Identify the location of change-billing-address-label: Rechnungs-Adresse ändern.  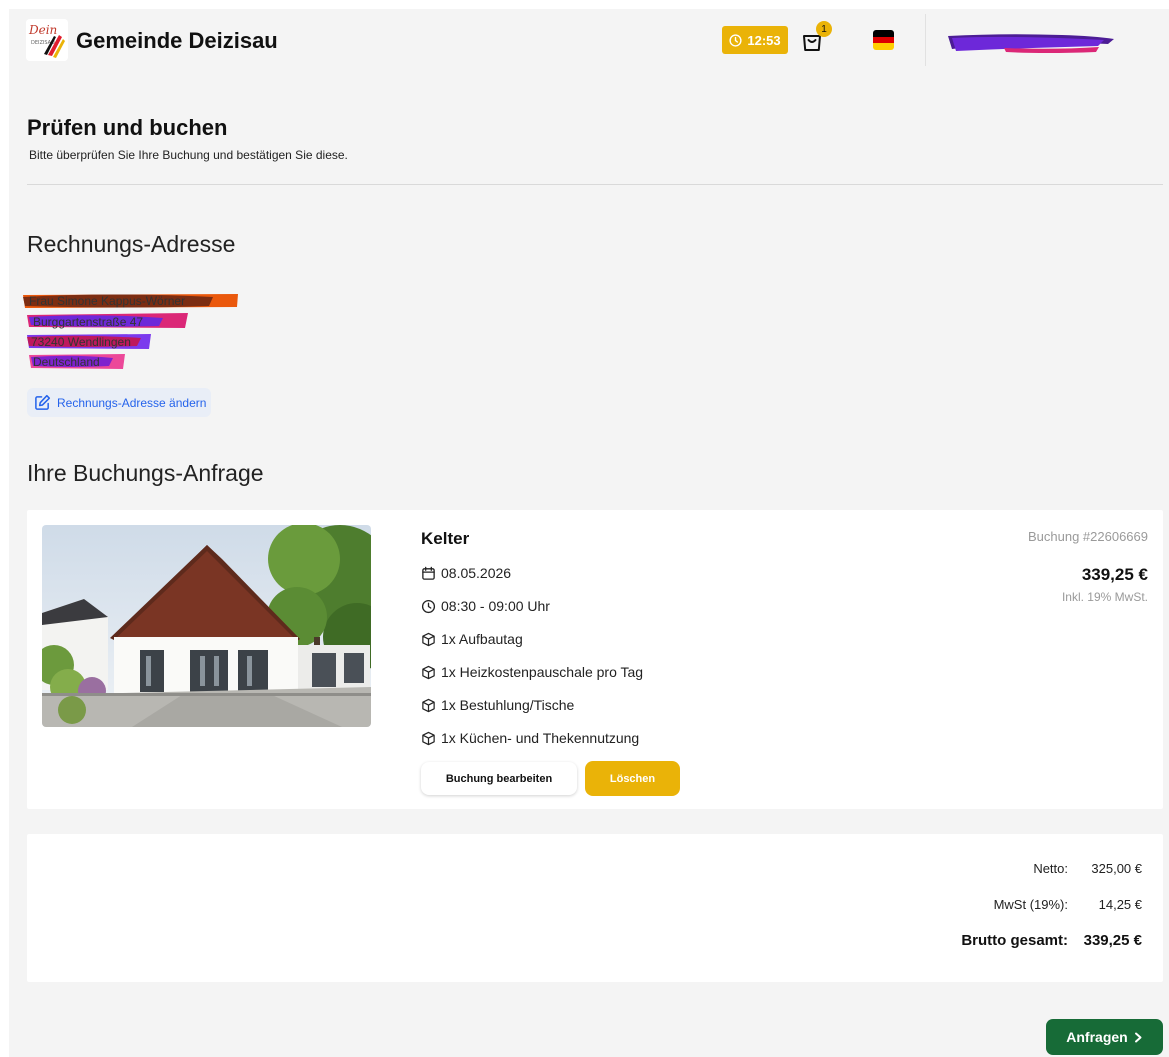
(132, 402).